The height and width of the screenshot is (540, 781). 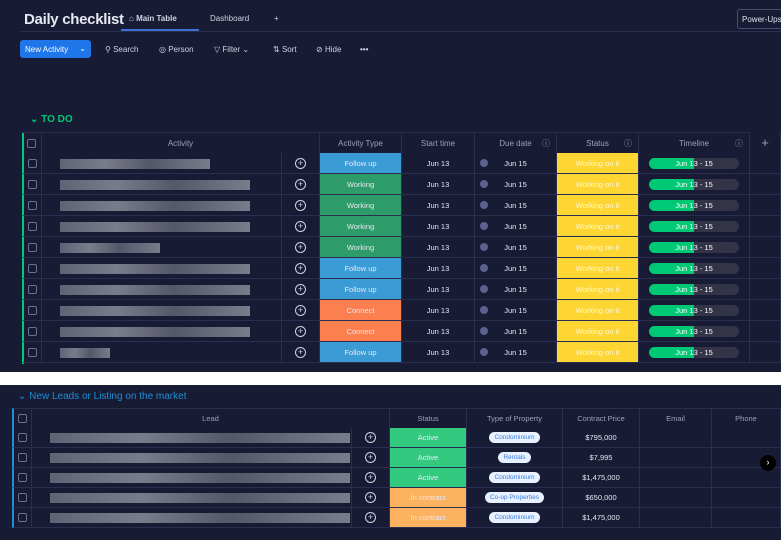 What do you see at coordinates (229, 18) in the screenshot?
I see `tab-dashboard: Dashboard` at bounding box center [229, 18].